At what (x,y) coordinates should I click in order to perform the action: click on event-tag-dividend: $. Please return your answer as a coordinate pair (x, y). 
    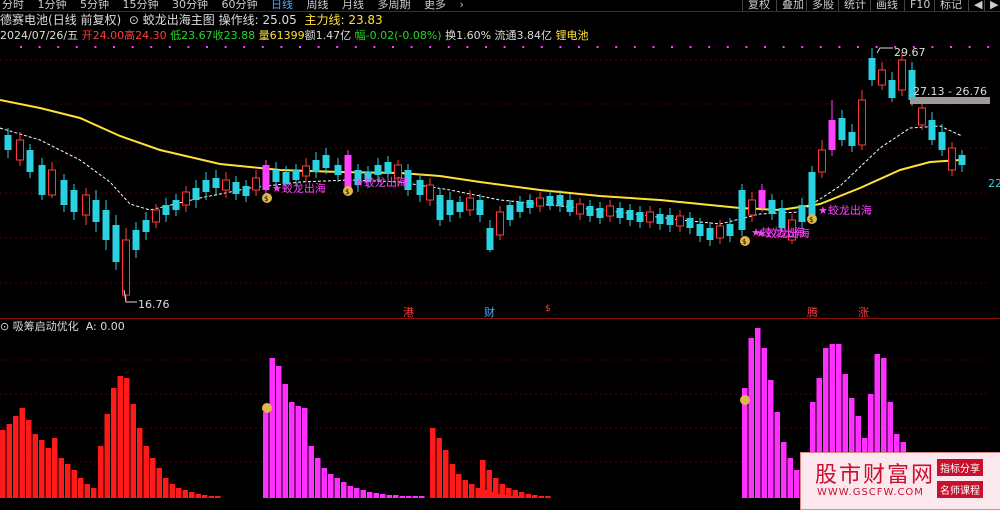
    Looking at the image, I should click on (548, 309).